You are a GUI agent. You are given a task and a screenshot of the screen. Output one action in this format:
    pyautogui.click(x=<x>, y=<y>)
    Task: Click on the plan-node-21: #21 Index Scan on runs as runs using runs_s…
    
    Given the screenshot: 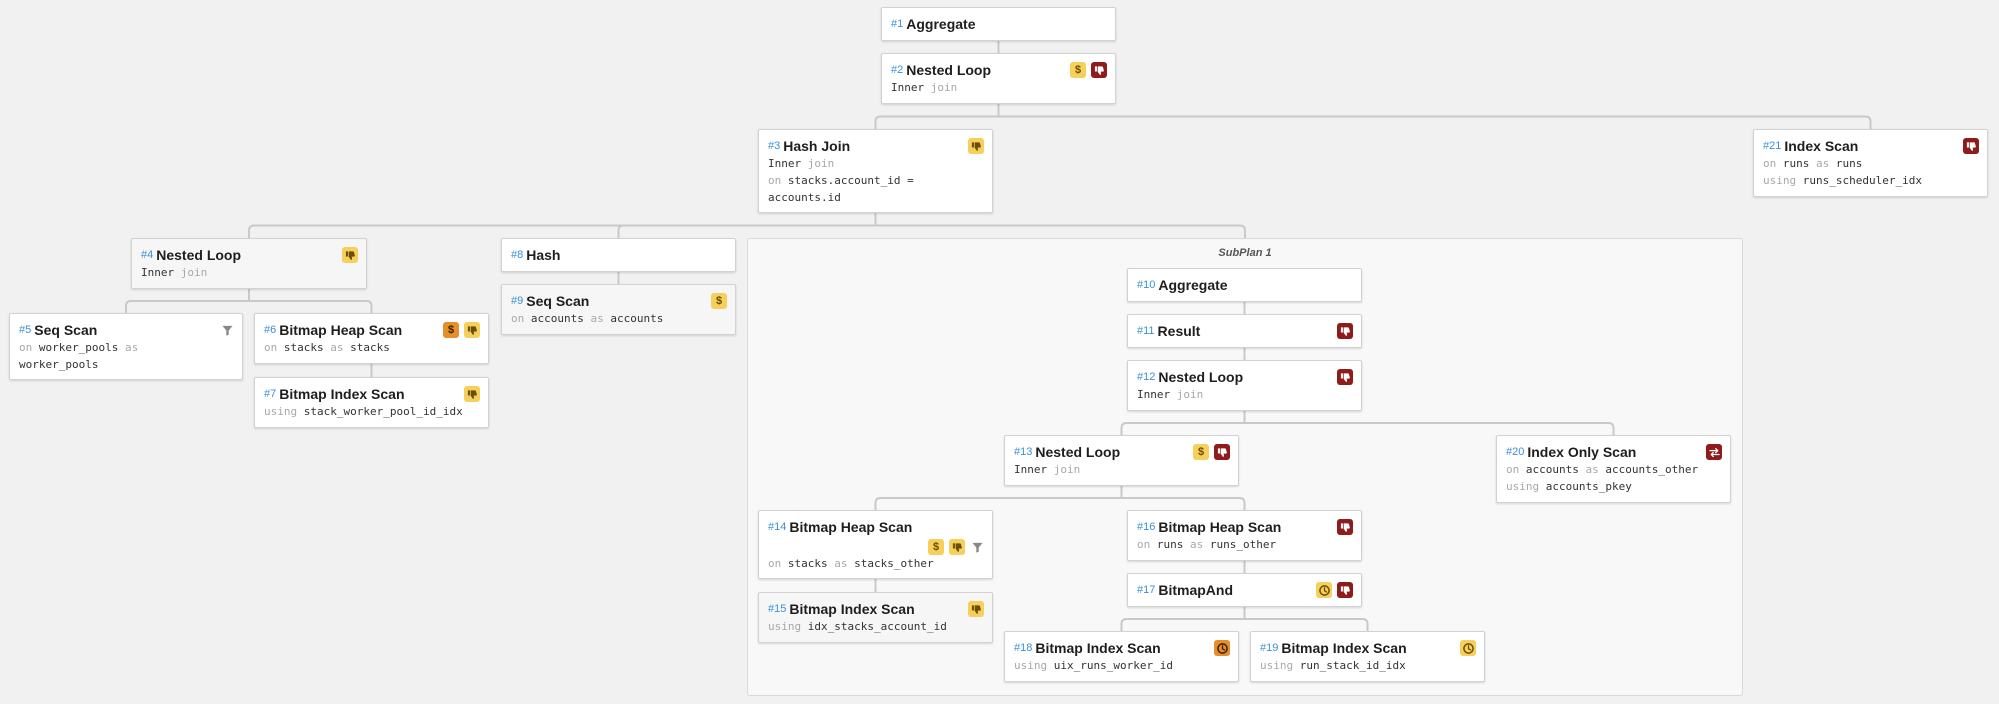 What is the action you would take?
    pyautogui.click(x=1870, y=163)
    